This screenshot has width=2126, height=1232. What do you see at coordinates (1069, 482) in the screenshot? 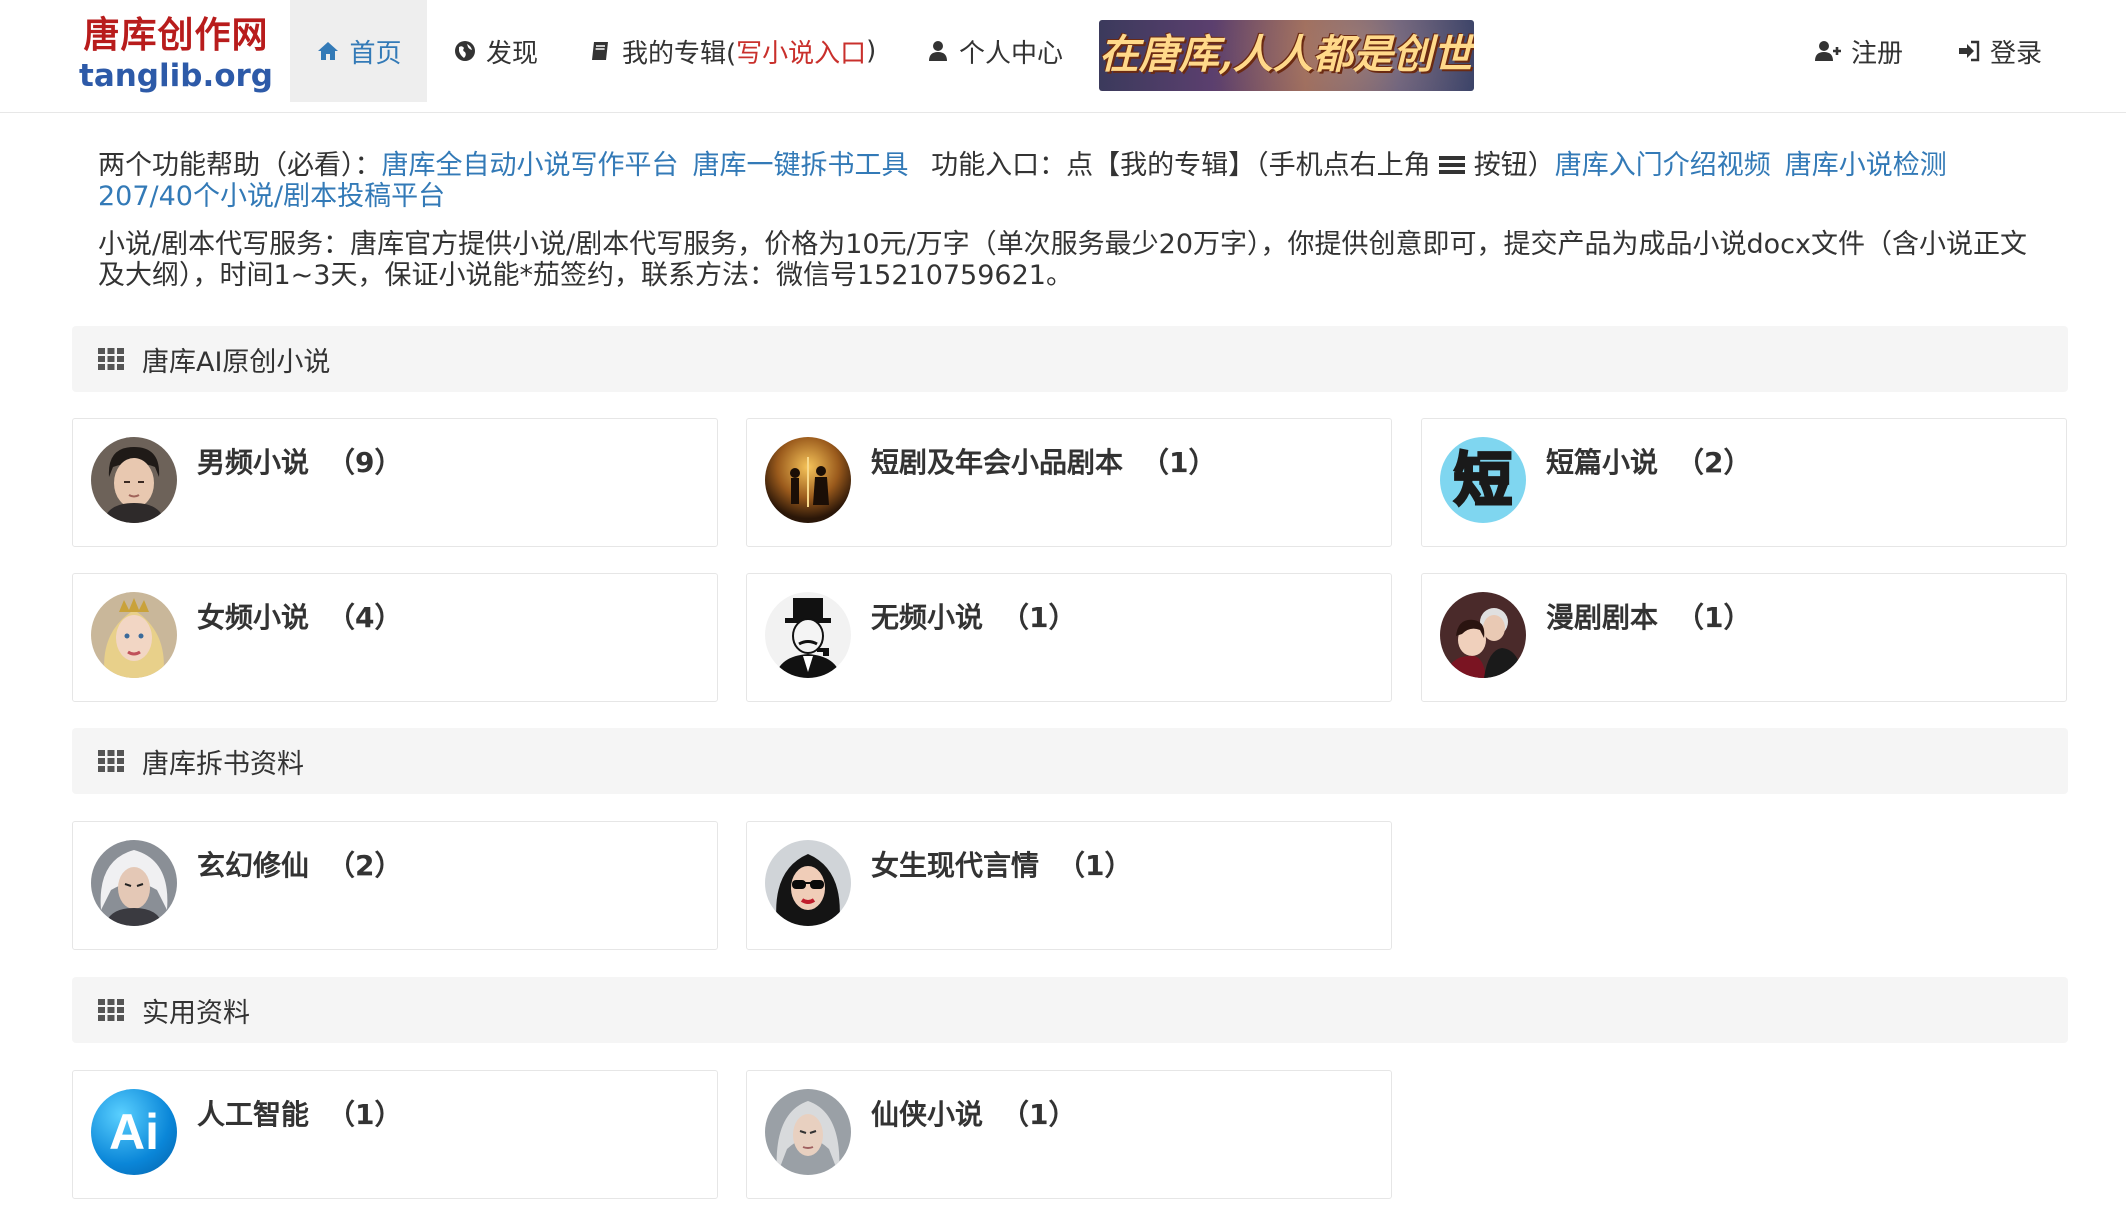
I see `album-card-short-drama-scripts: 短剧及年会小品剧本 （1）` at bounding box center [1069, 482].